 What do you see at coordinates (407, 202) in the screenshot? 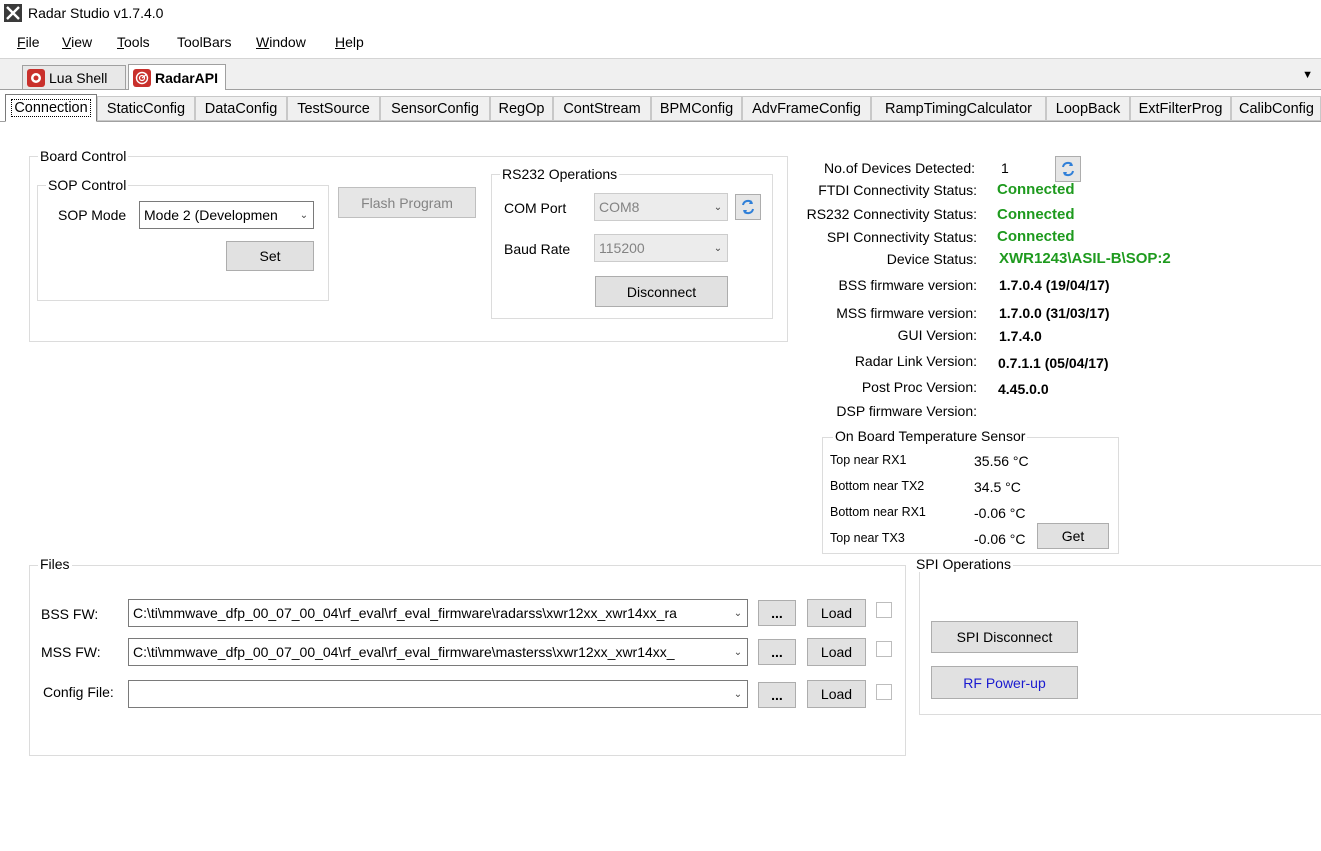
I see `flash-program-button: Flash Program` at bounding box center [407, 202].